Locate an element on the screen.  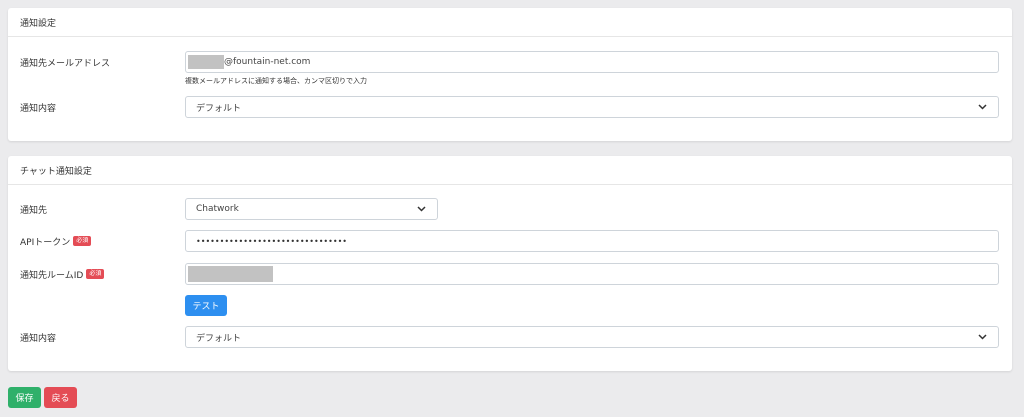
email-content-select: デフォルト is located at coordinates (592, 107).